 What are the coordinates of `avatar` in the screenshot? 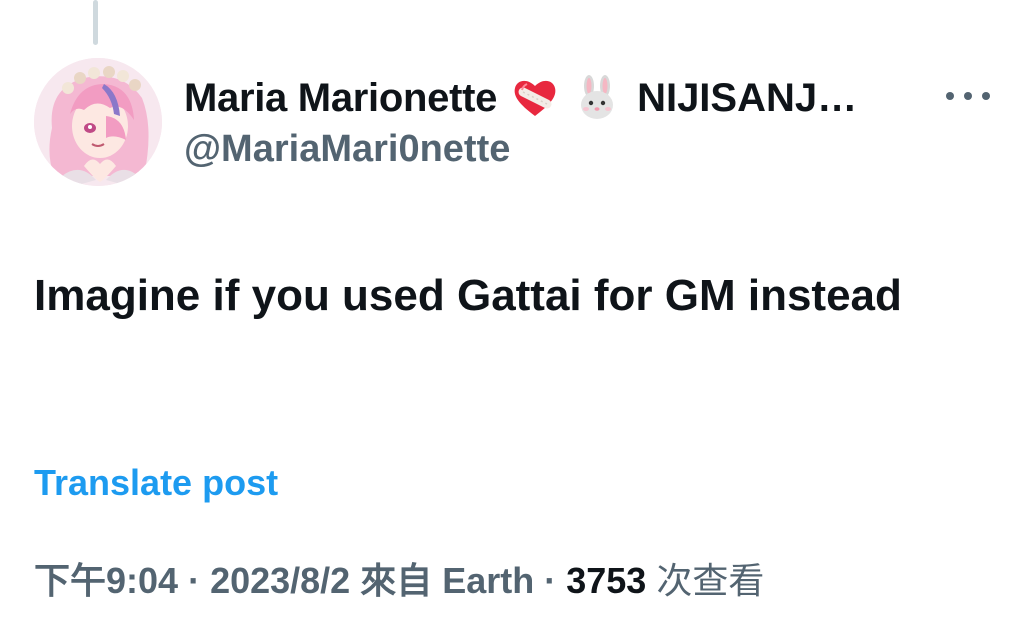 It's located at (98, 122).